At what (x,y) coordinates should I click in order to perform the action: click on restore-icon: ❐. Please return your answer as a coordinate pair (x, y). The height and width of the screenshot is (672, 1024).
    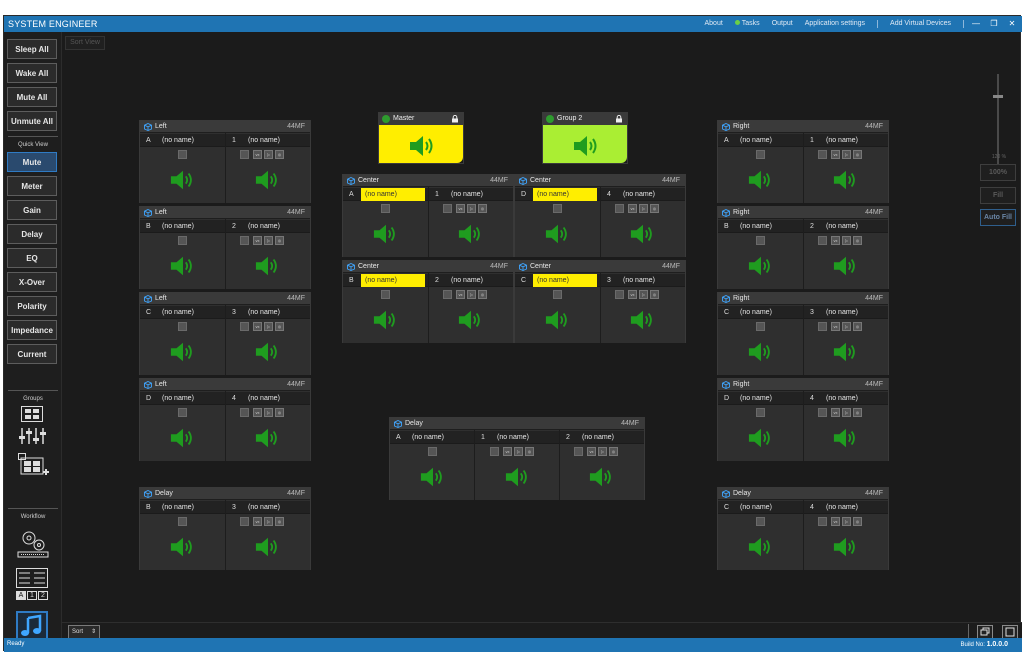
    Looking at the image, I should click on (994, 24).